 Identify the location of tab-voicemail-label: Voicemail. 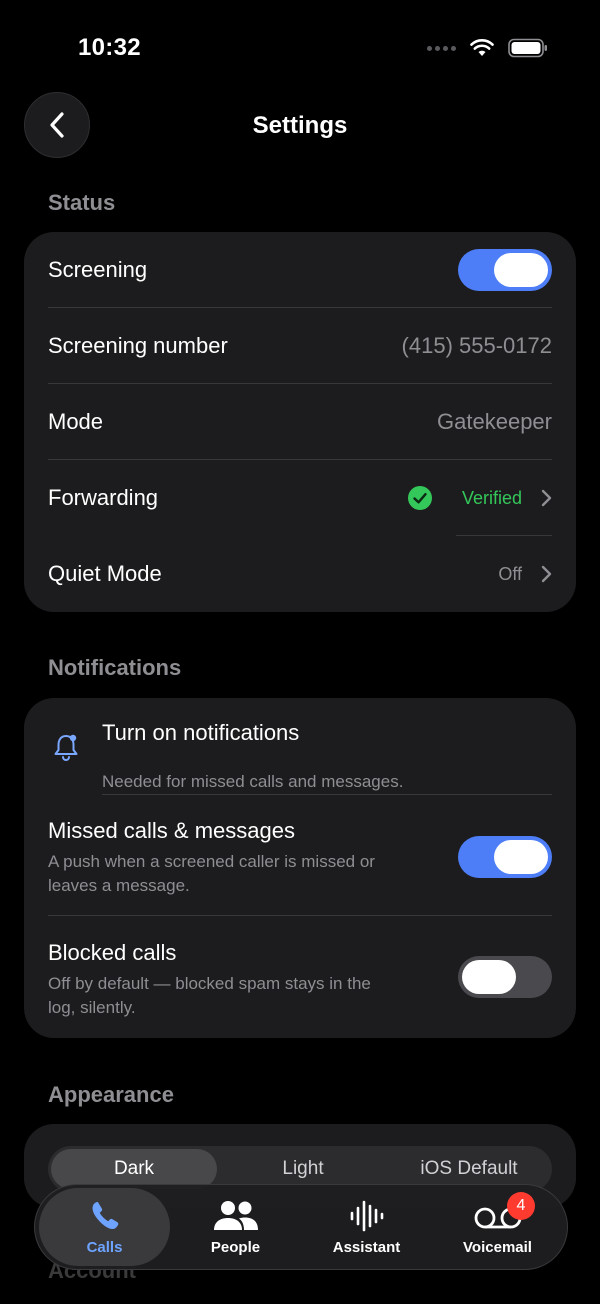
(497, 1247).